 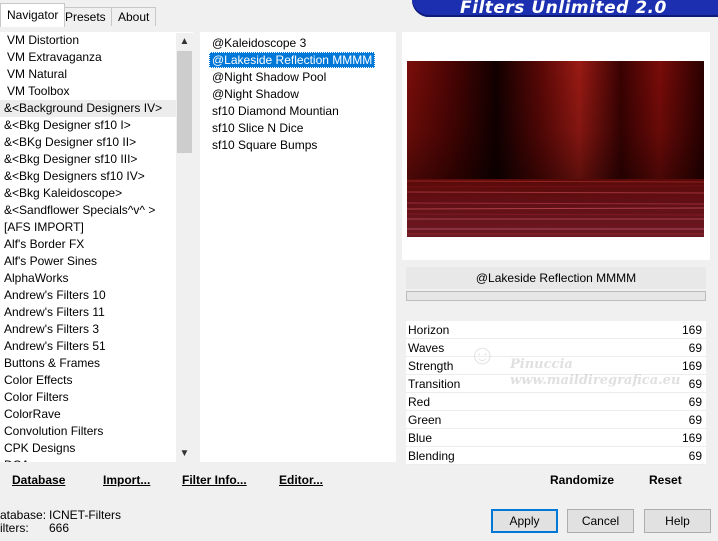 What do you see at coordinates (96, 261) in the screenshot?
I see `category-item: Alf's Power Sines` at bounding box center [96, 261].